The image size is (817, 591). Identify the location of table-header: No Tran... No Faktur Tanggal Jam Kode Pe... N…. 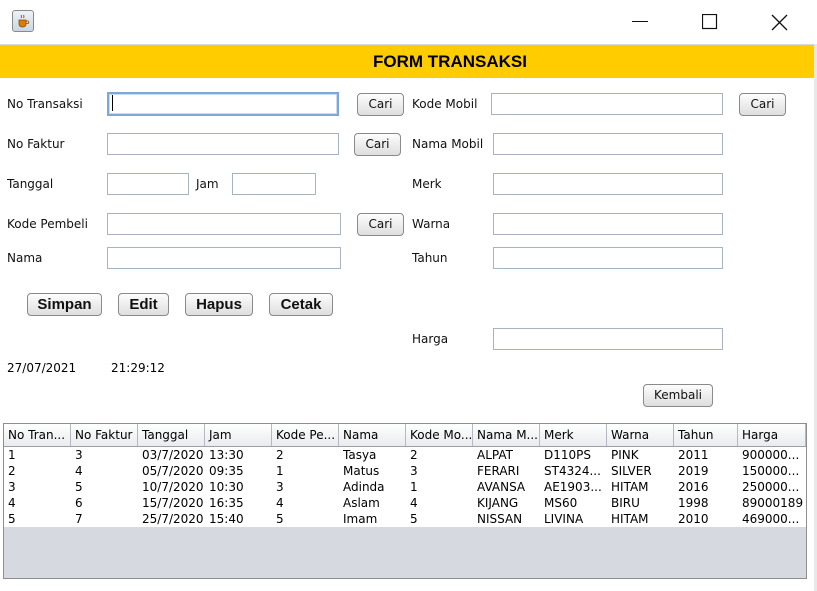
(405, 435).